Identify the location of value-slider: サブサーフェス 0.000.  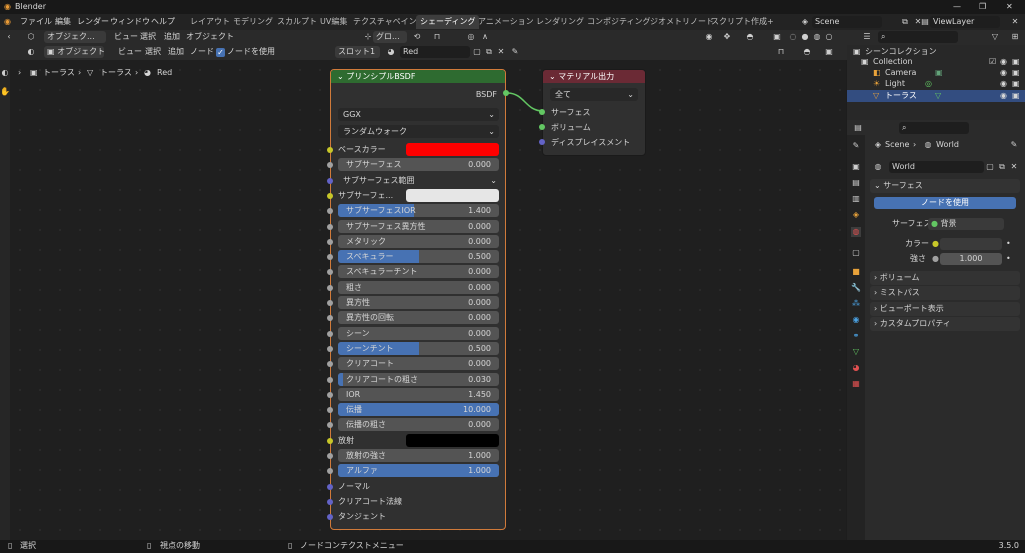
(418, 164).